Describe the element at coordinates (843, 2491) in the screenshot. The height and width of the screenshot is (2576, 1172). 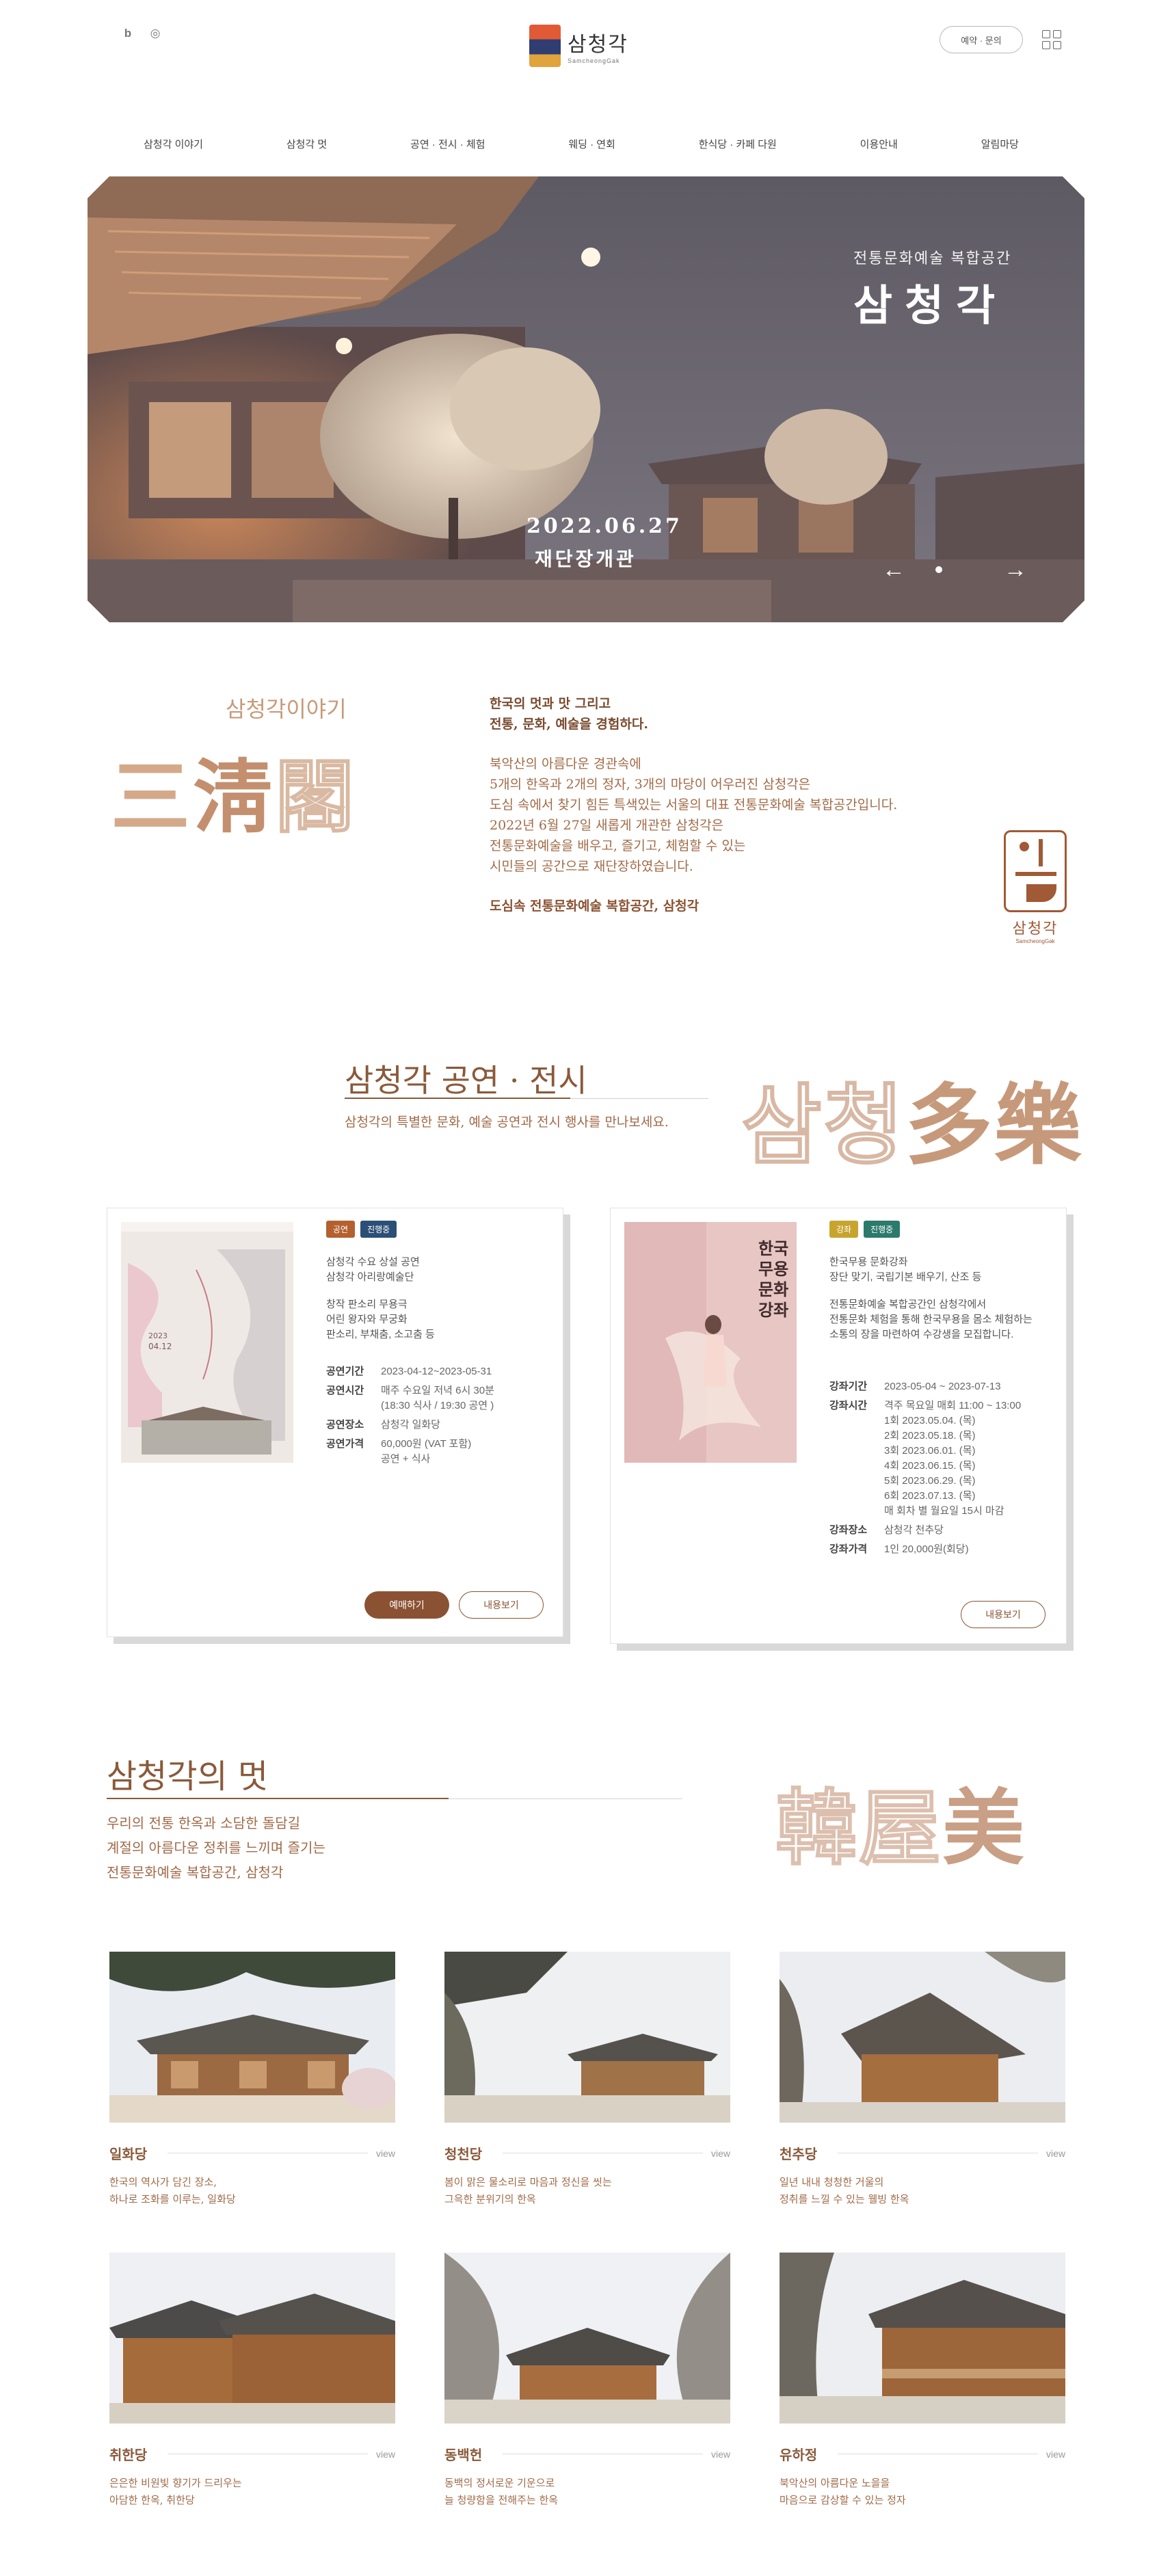
I see `building-desc: 북악산의 아름다운 노을을 마음으로 감상할 수 있는 정자` at that location.